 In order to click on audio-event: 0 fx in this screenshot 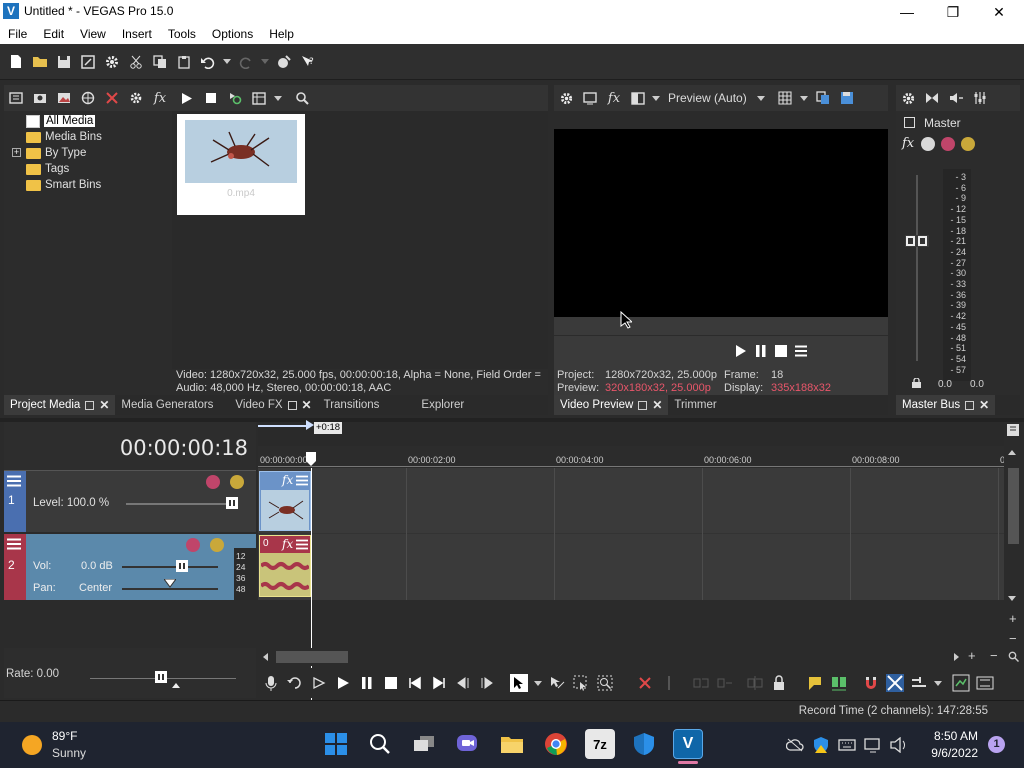, I will do `click(285, 566)`.